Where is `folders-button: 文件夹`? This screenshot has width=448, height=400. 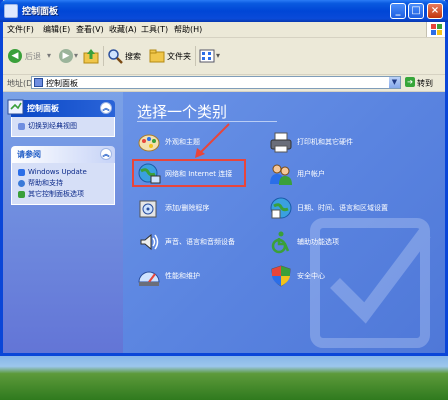
folders-button: 文件夹 is located at coordinates (179, 56).